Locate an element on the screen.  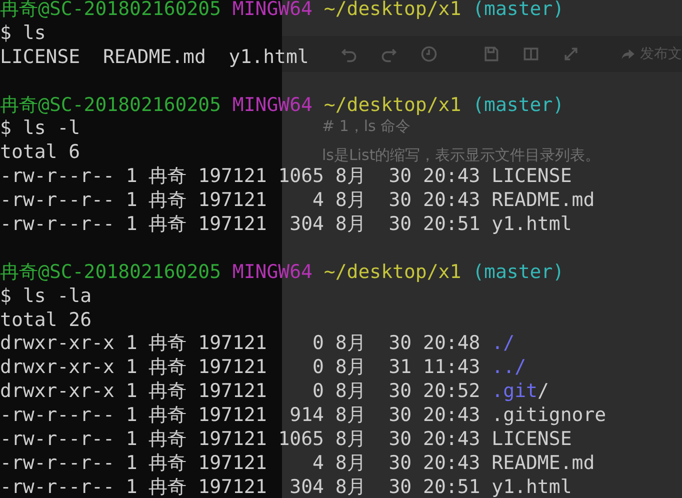
output-text: drwxr-xr-x 1 冉奇 197121 0 8月 30 20:48 is located at coordinates (241, 343).